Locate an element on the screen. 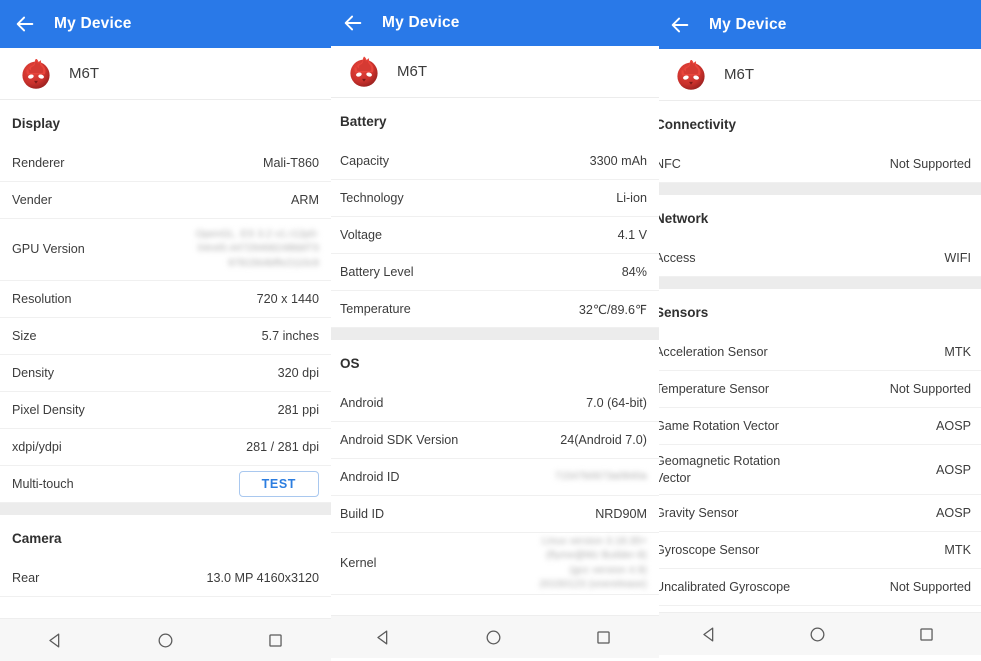  info-row-label: Multi-touch is located at coordinates (43, 483).